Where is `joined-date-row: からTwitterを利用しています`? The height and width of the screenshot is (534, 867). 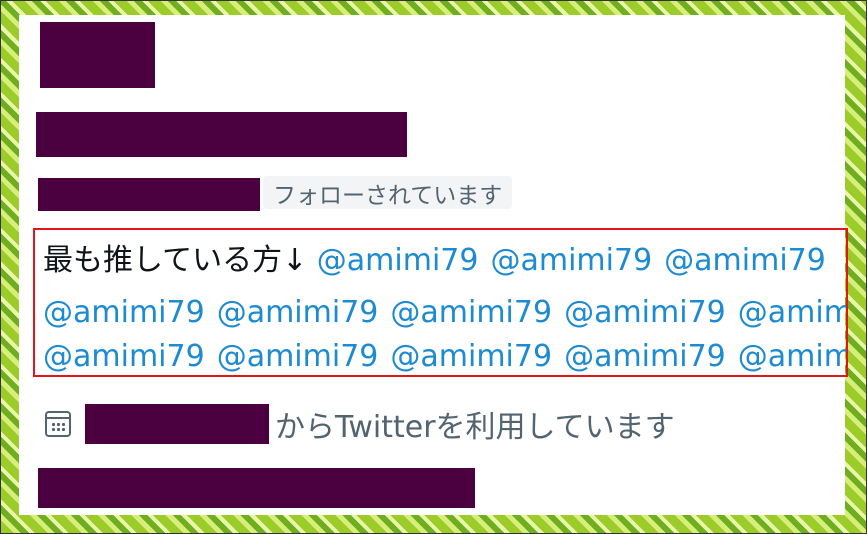 joined-date-row: からTwitterを利用しています is located at coordinates (360, 424).